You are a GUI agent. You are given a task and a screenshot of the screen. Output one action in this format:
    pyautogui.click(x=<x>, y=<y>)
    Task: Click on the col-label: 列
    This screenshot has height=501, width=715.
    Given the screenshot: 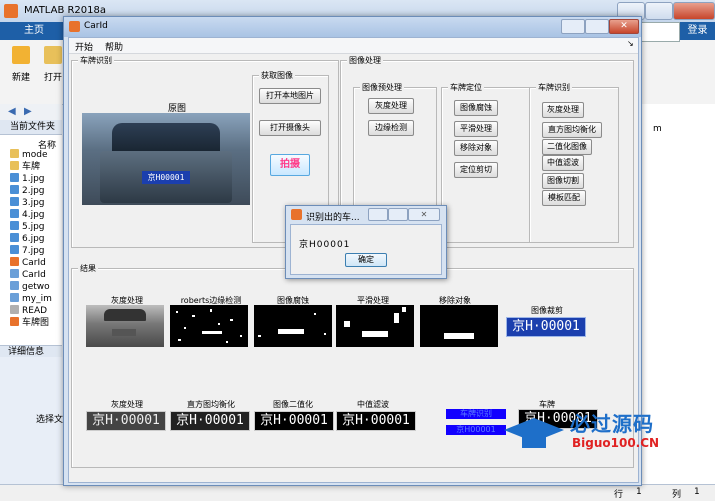 What is the action you would take?
    pyautogui.click(x=677, y=495)
    